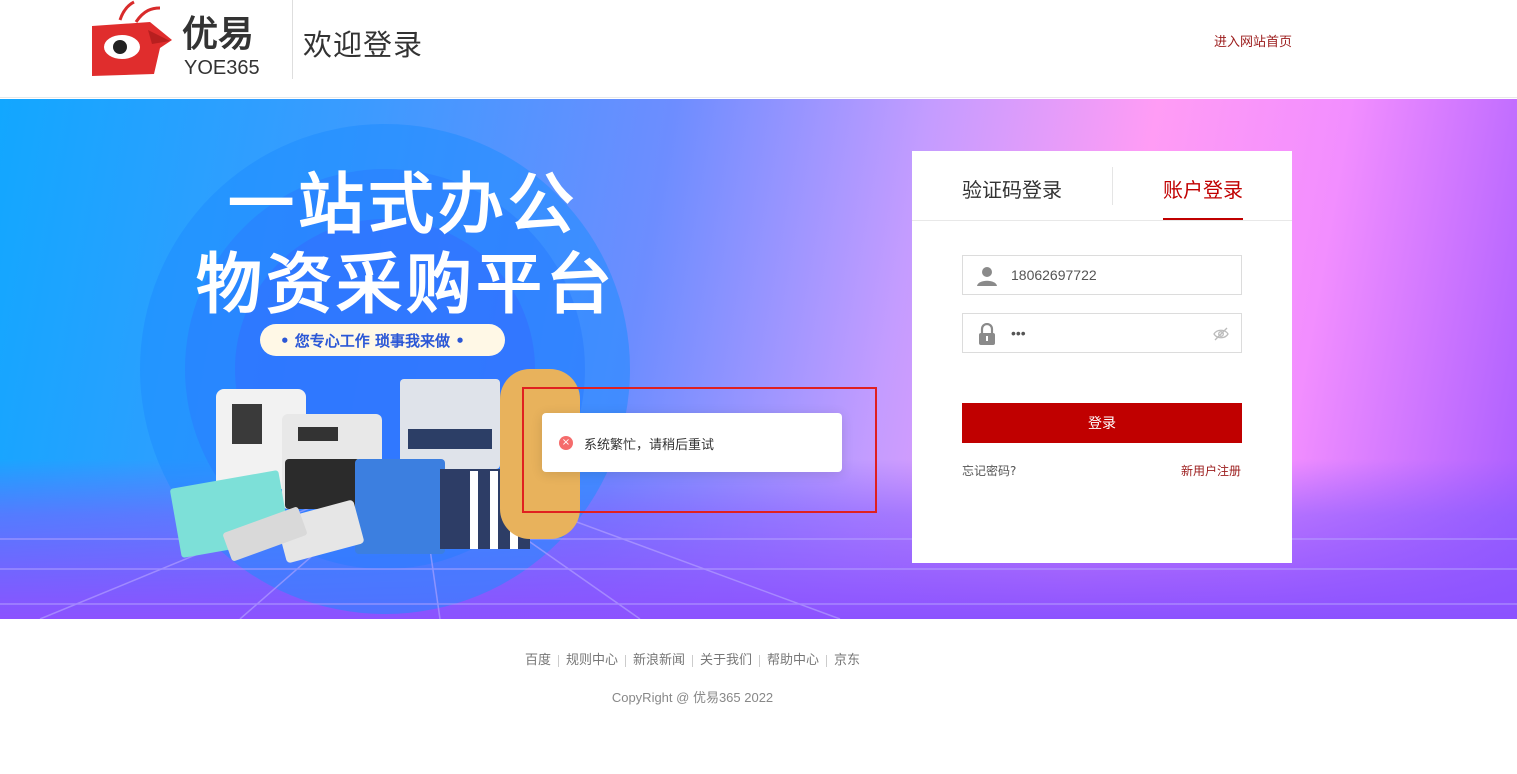 Image resolution: width=1517 pixels, height=774 pixels. Describe the element at coordinates (403, 204) in the screenshot. I see `banner-headline-line1: 一站式办公` at that location.